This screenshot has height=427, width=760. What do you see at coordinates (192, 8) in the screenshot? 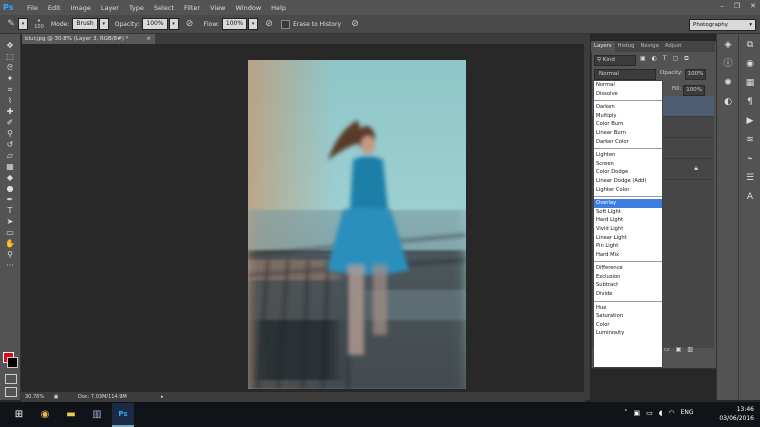
I see `menu-filter: Filter` at bounding box center [192, 8].